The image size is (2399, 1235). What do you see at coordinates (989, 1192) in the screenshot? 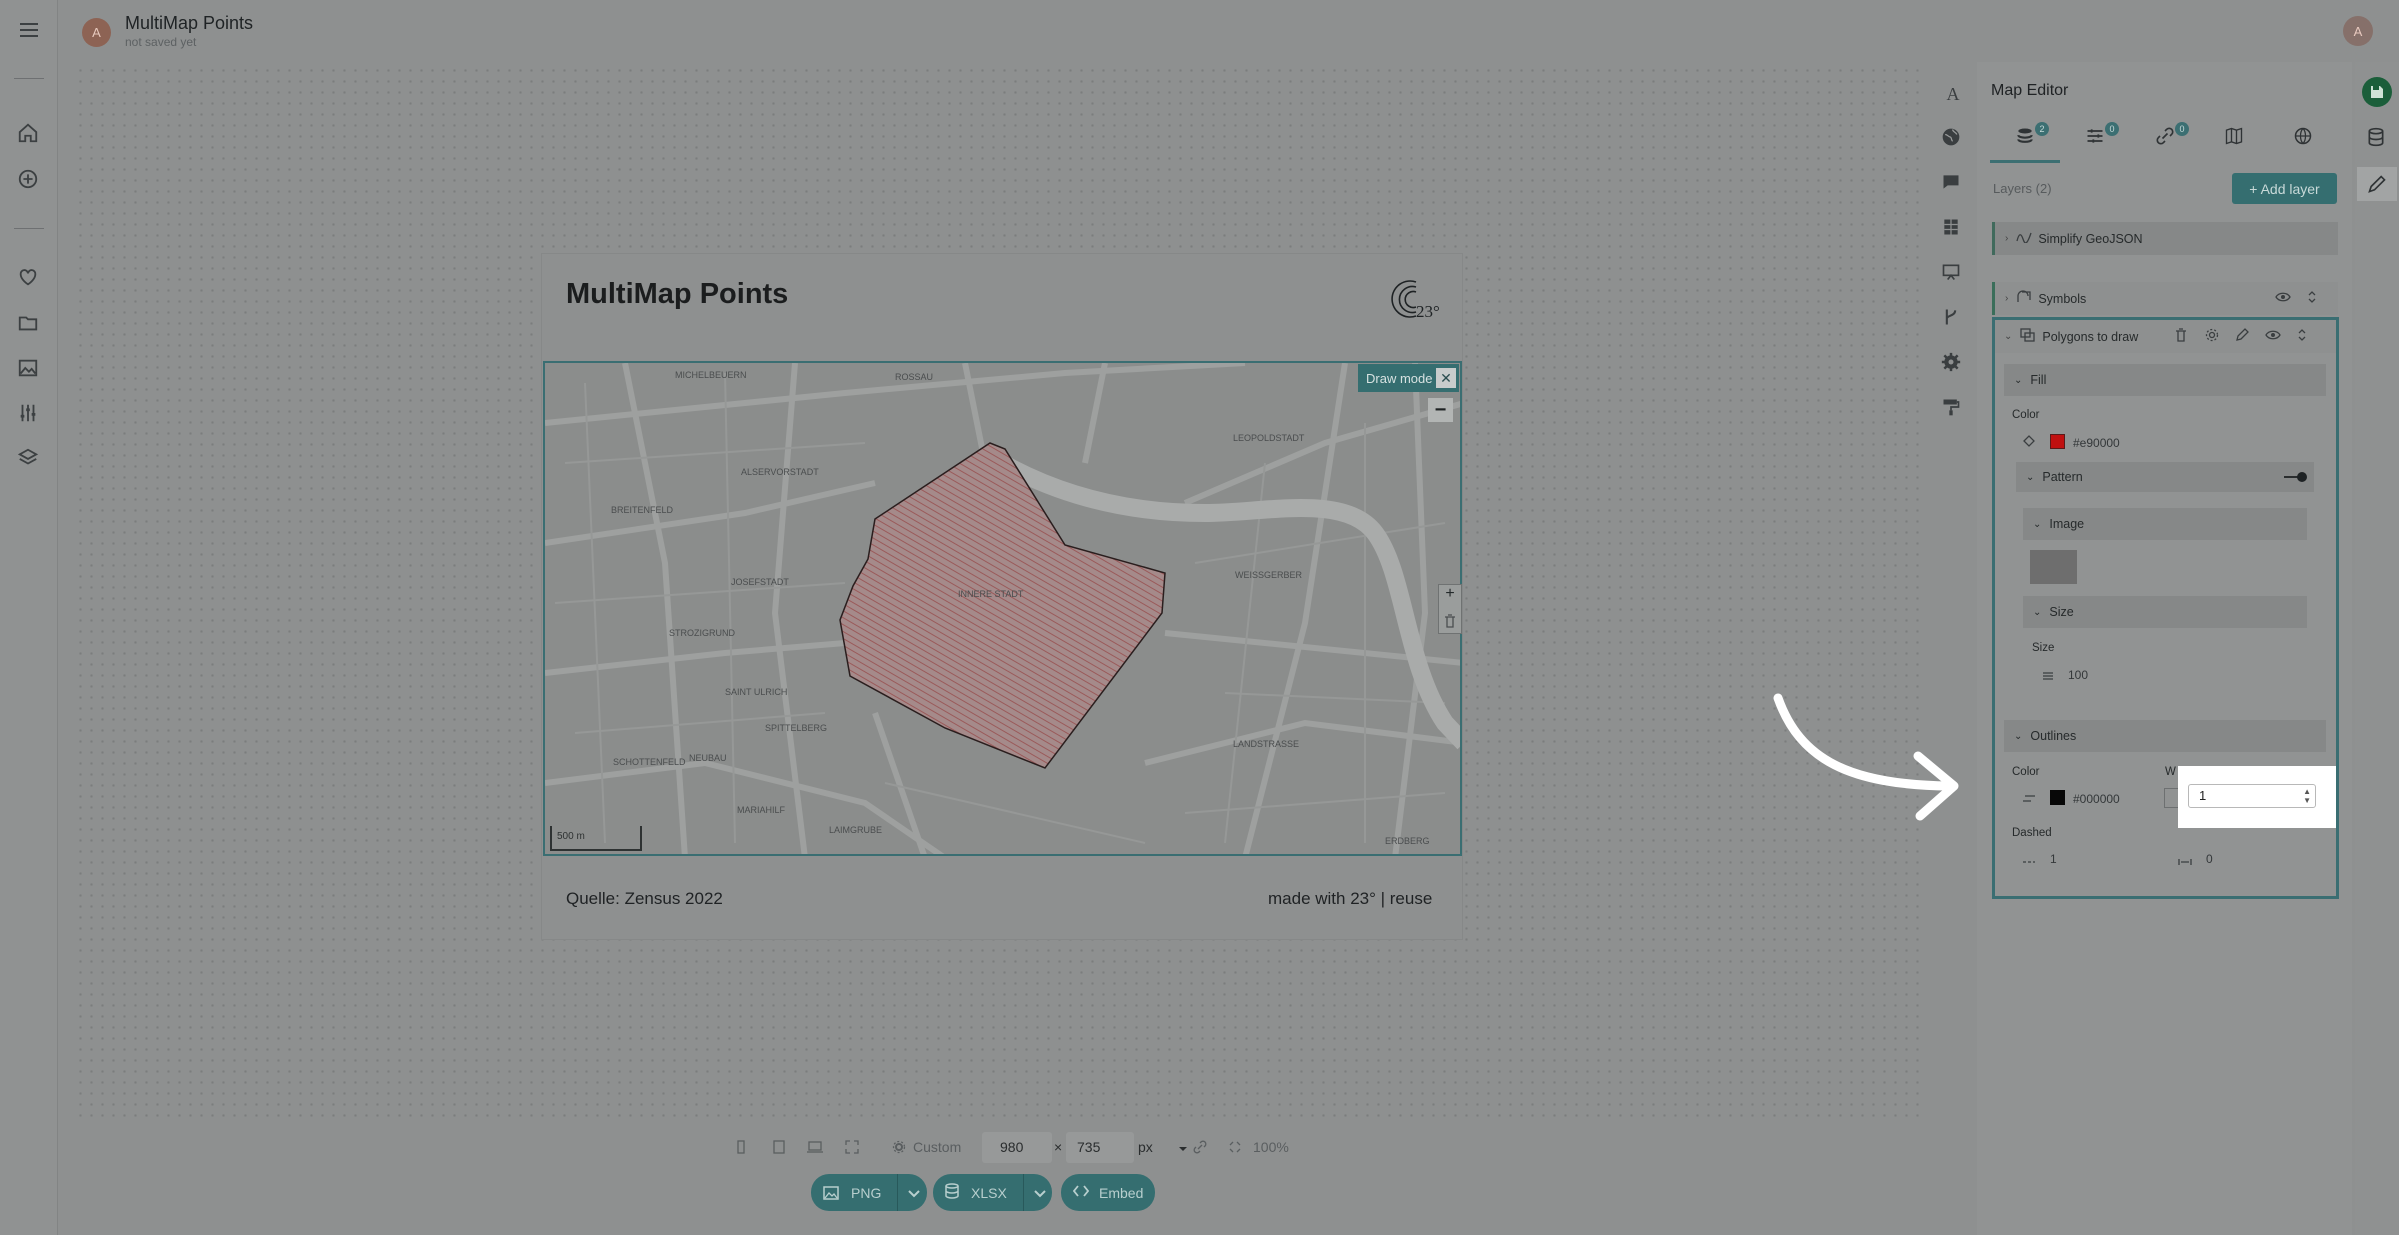
I see `xlsx-label: XLSX` at bounding box center [989, 1192].